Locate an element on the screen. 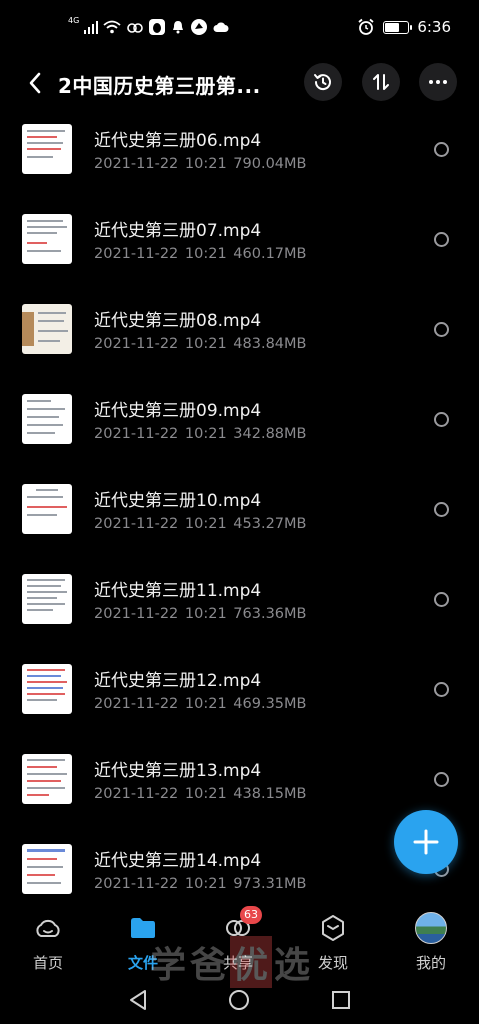 Image resolution: width=479 pixels, height=1024 pixels. nav-label: 我的 is located at coordinates (430, 963).